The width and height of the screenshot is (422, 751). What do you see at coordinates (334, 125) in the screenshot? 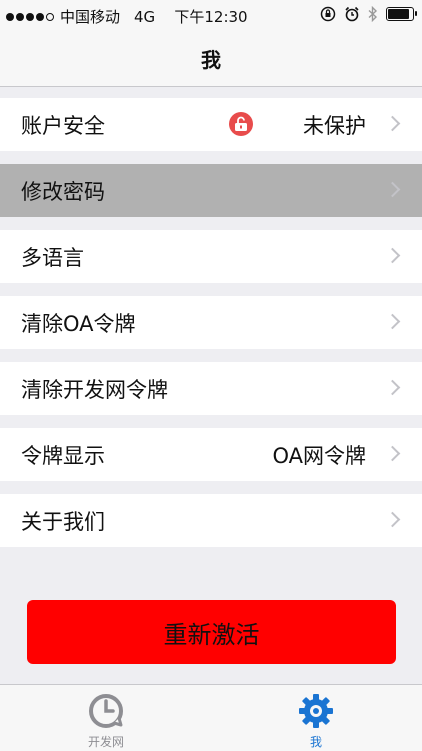
I see `row-value: 未保护` at bounding box center [334, 125].